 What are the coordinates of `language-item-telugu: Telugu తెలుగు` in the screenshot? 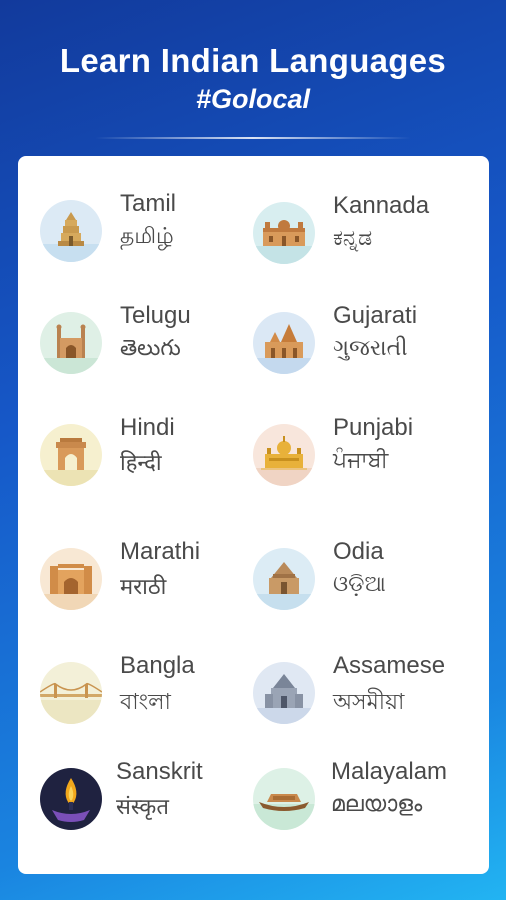 It's located at (150, 342).